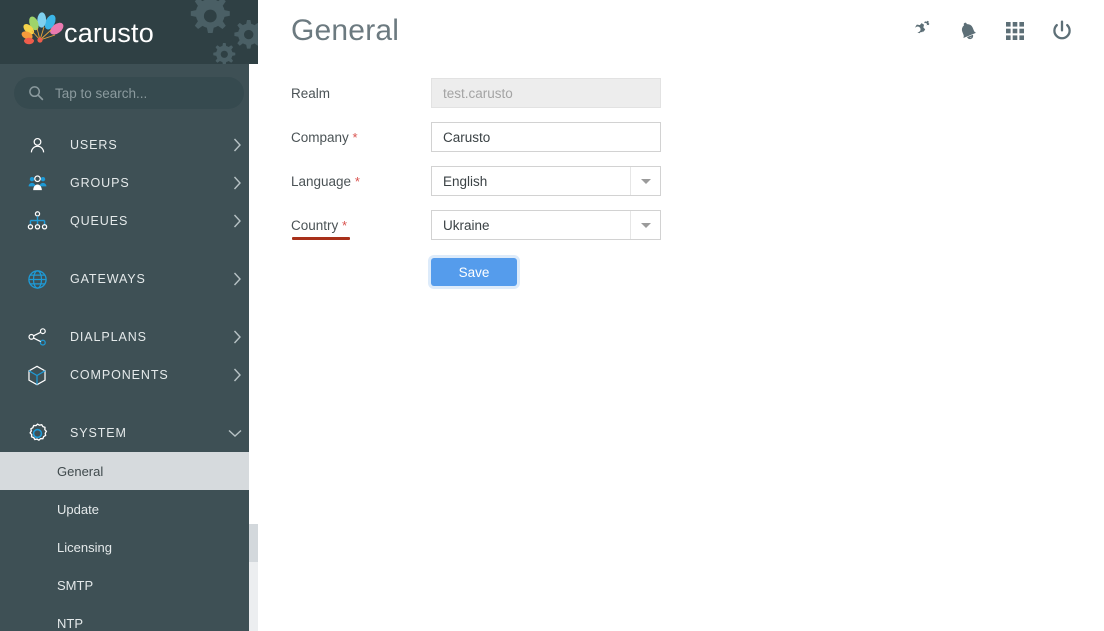 The height and width of the screenshot is (631, 1104). What do you see at coordinates (361, 137) in the screenshot?
I see `field-label-company: Company *` at bounding box center [361, 137].